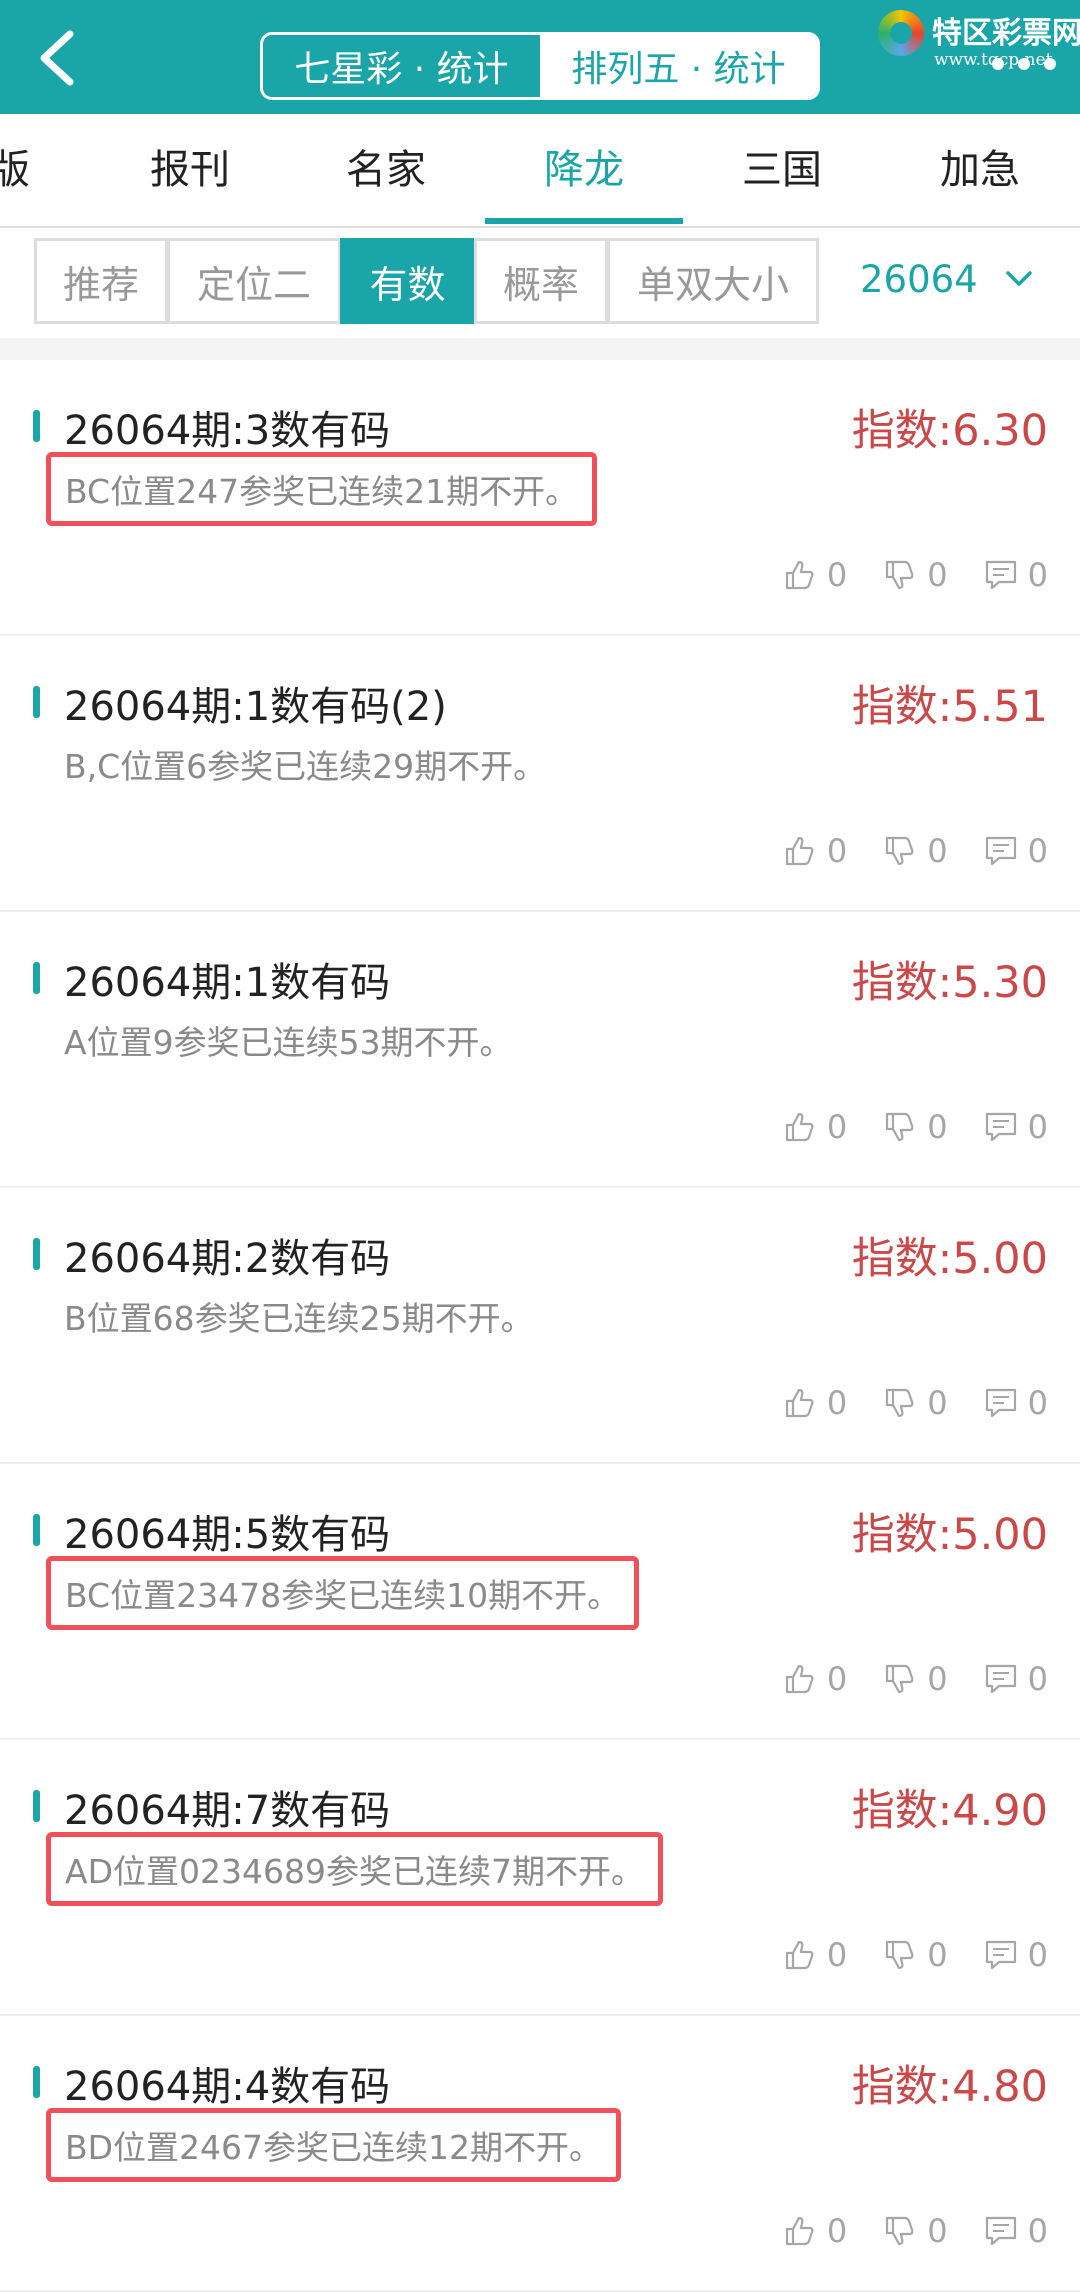 The height and width of the screenshot is (2292, 1080). Describe the element at coordinates (1006, 33) in the screenshot. I see `logo-text: 特区彩票网` at that location.